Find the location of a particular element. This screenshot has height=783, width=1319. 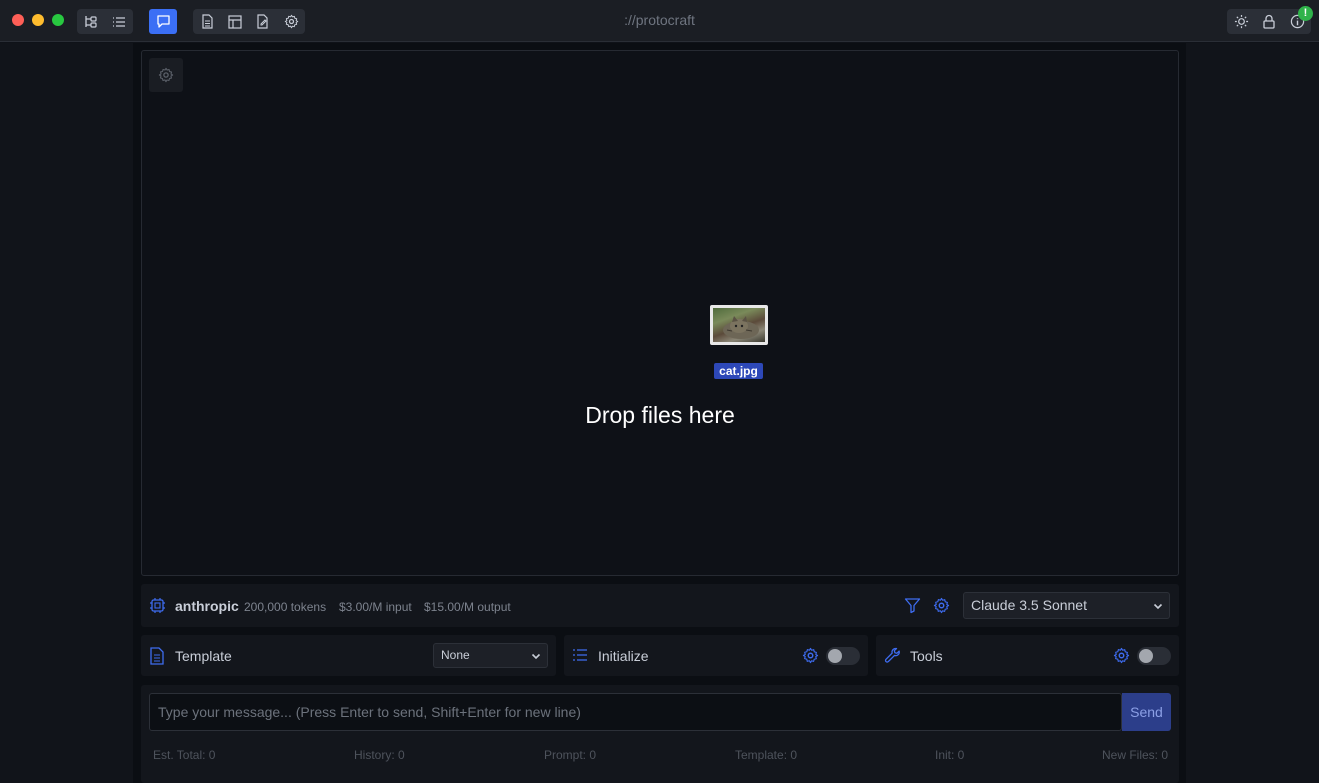

model-select-value: Claude 3.5 Sonnet is located at coordinates (1029, 605).